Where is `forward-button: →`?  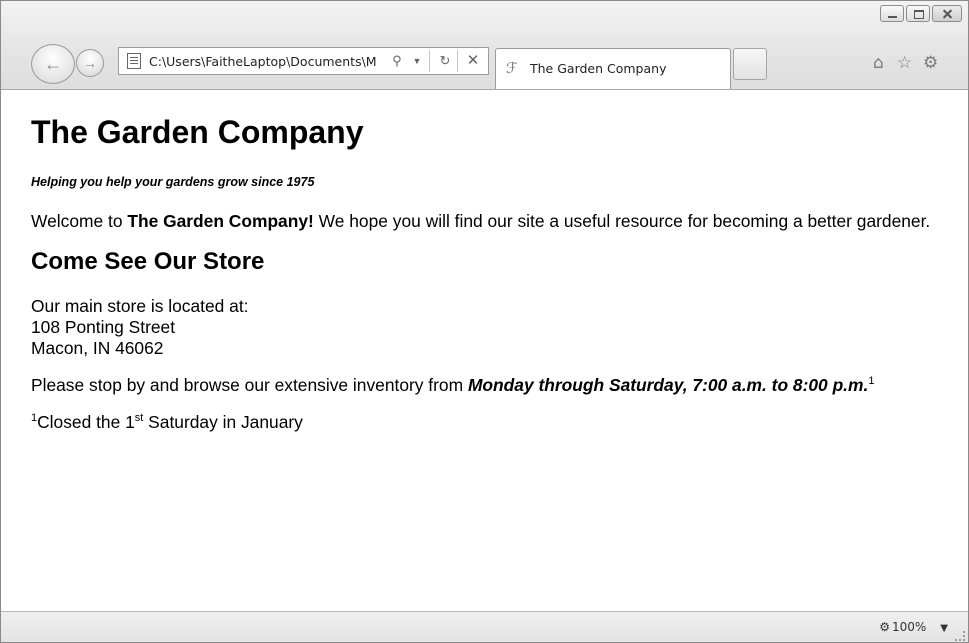 forward-button: → is located at coordinates (90, 63).